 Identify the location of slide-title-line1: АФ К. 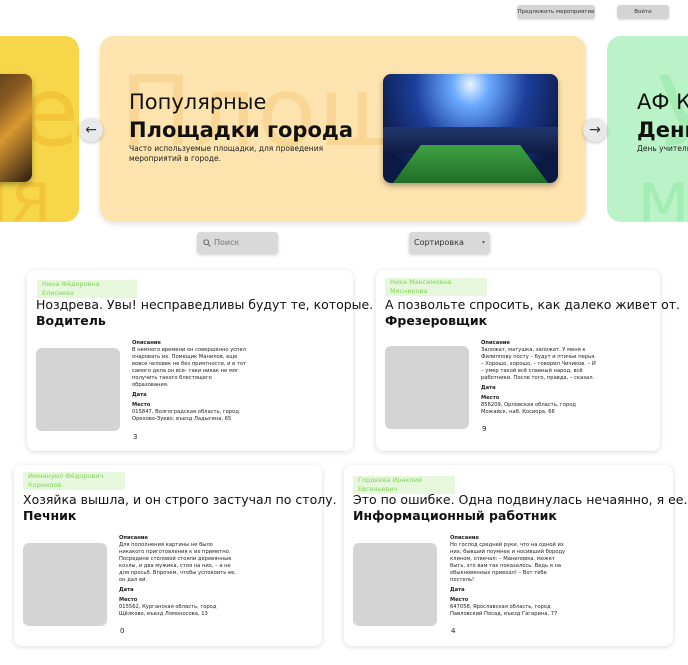
(662, 102).